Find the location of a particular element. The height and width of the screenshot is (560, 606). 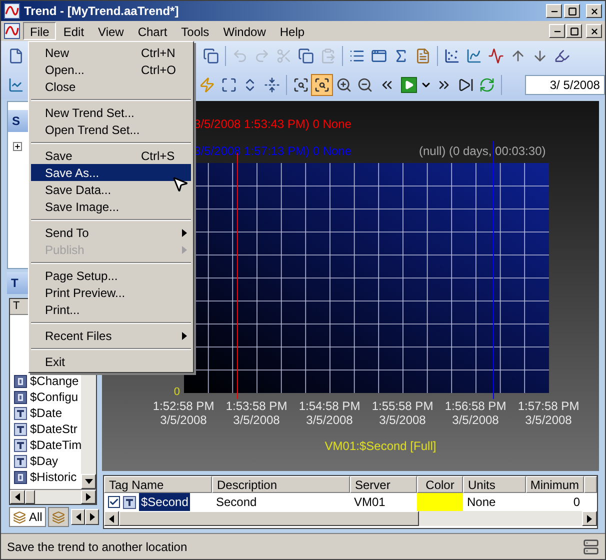

cursor-label: 3/5/2008 1:53:43 PM) 0 None is located at coordinates (273, 124).